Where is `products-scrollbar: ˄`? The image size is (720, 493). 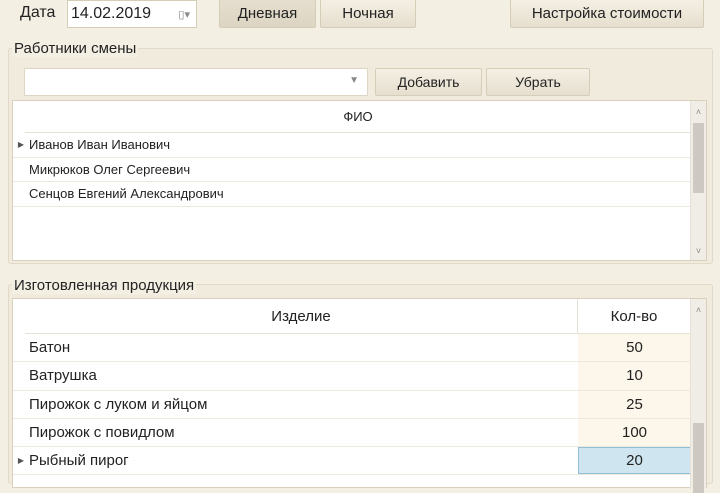
products-scrollbar: ˄ is located at coordinates (698, 396).